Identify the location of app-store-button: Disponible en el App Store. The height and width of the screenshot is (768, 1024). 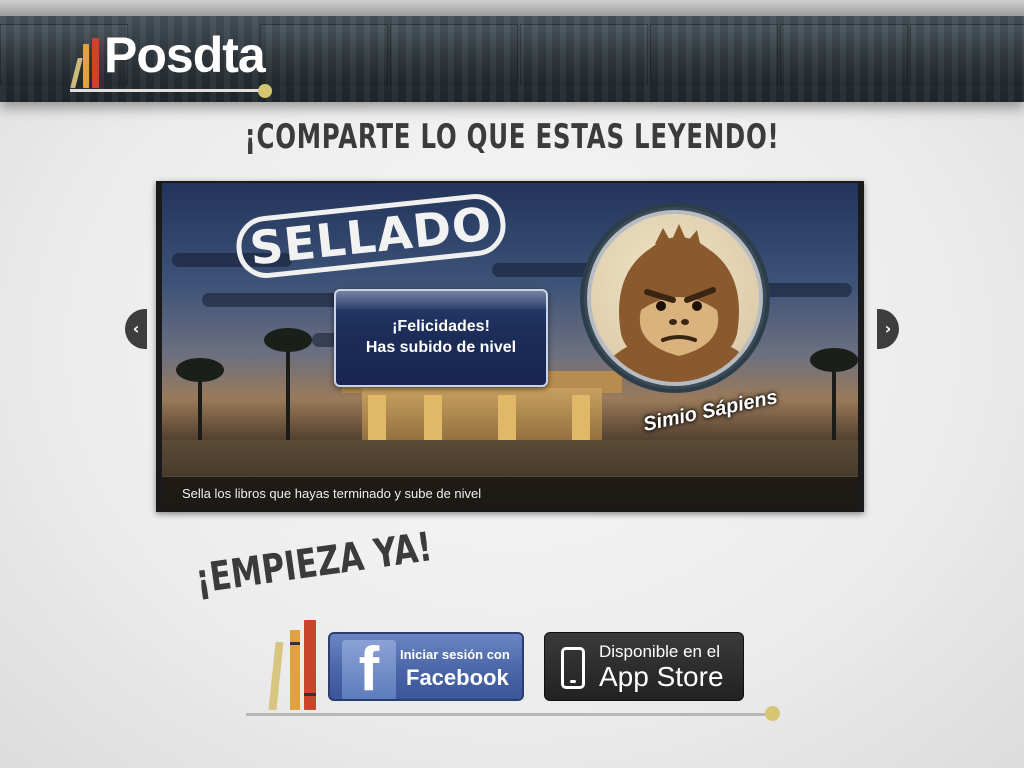
(644, 666).